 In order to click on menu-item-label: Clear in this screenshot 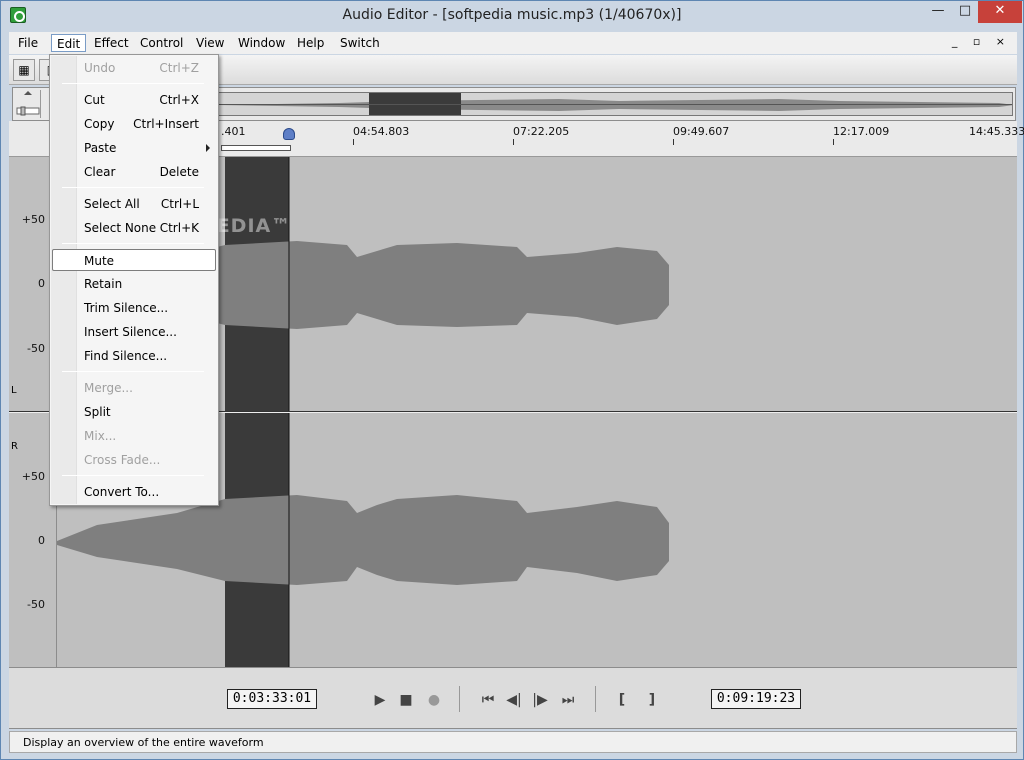, I will do `click(100, 172)`.